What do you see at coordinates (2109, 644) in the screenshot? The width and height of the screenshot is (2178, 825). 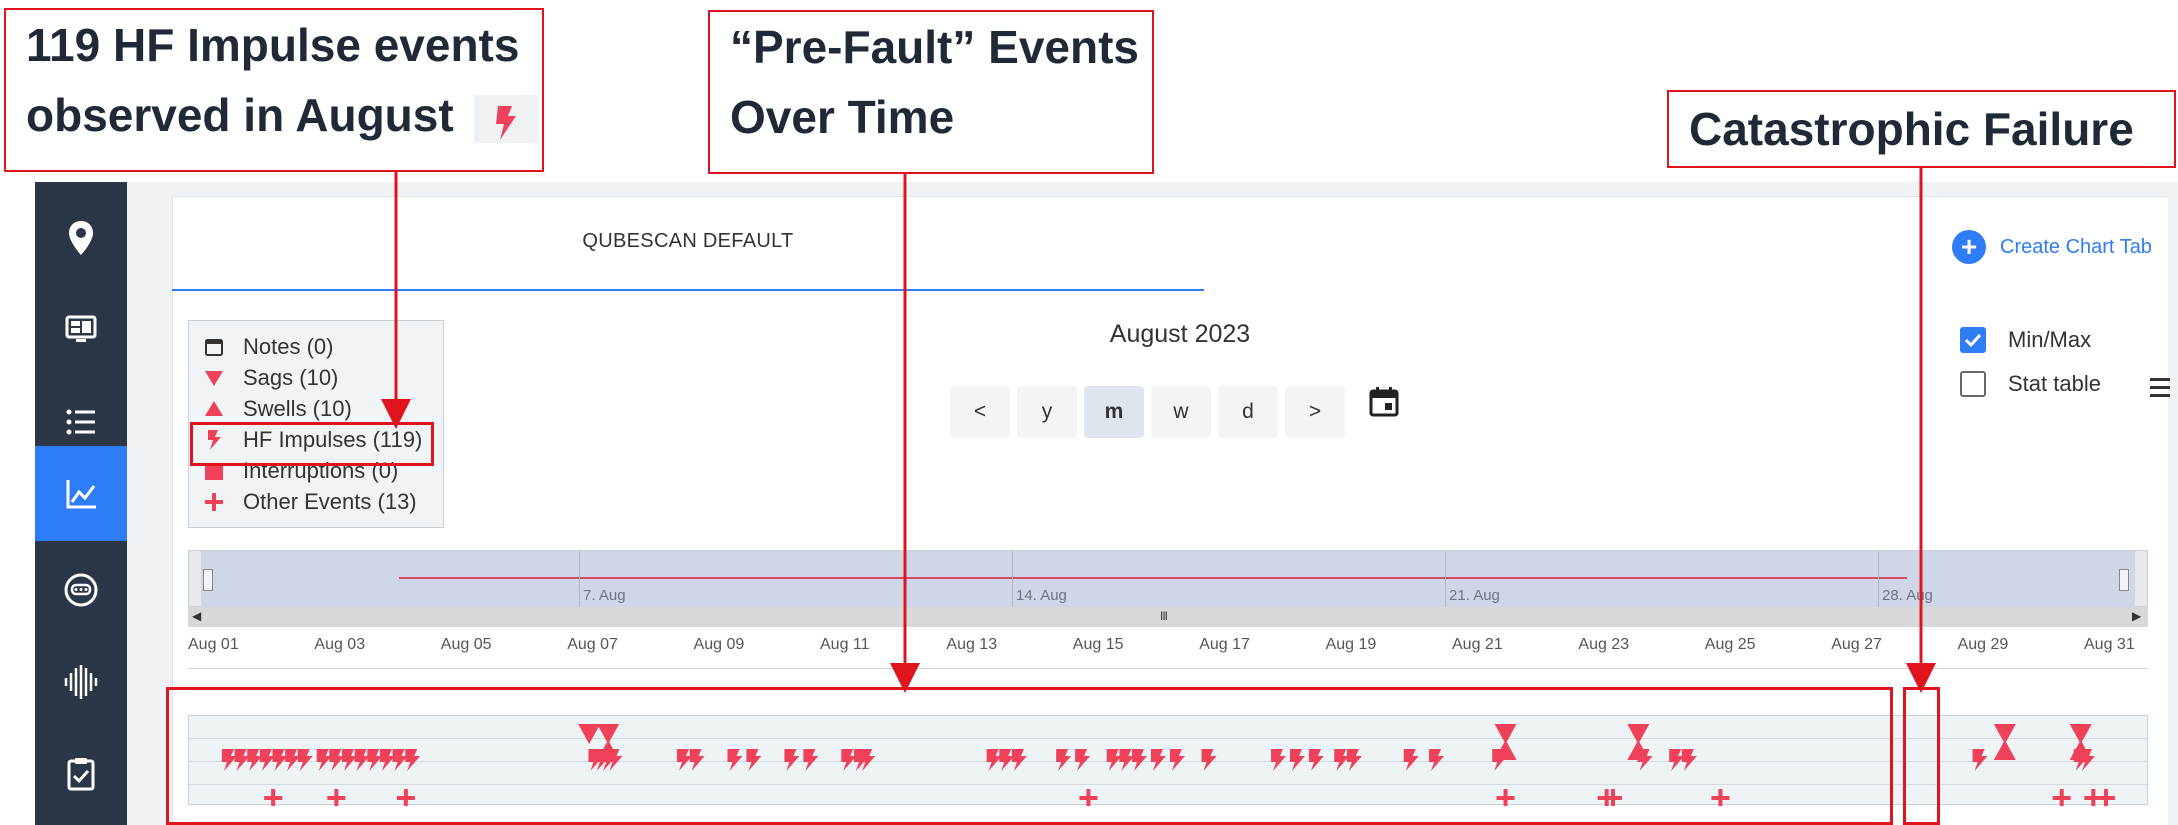 I see `x-axis-tick-label: Aug 31` at bounding box center [2109, 644].